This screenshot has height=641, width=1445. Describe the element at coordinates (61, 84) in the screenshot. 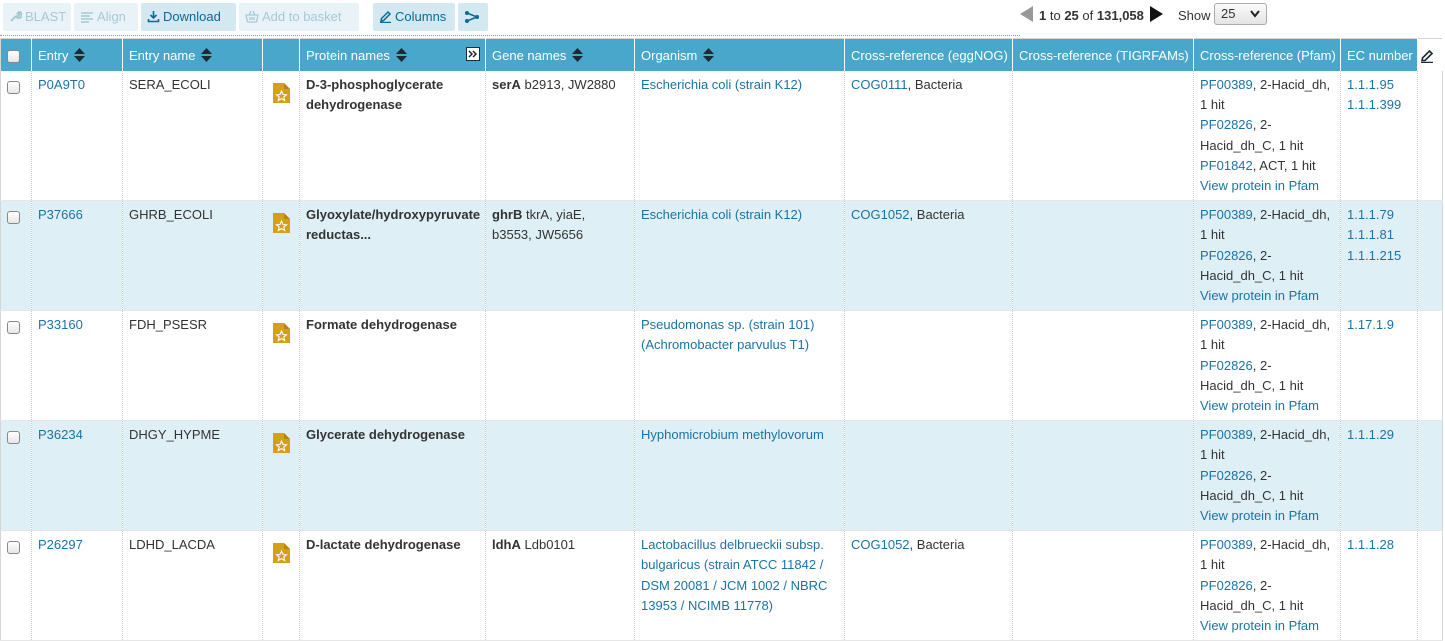

I see `entry-link: P0A9T0` at that location.